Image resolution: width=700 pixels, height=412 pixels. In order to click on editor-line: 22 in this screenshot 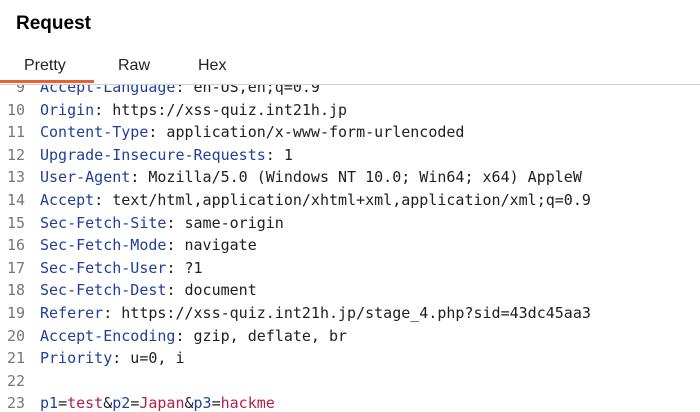, I will do `click(350, 381)`.